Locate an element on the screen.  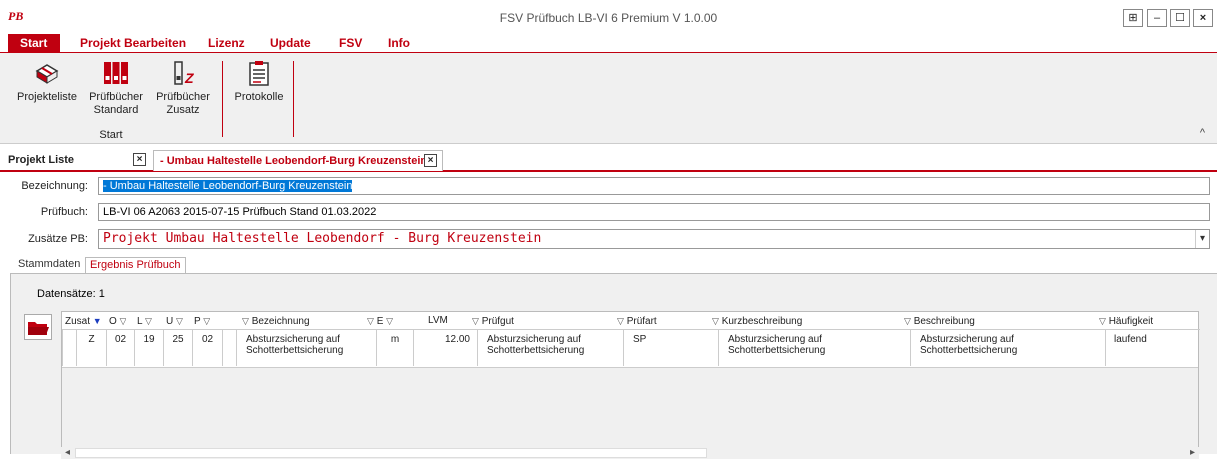
cell-lvm: 12.00 is located at coordinates (445, 348).